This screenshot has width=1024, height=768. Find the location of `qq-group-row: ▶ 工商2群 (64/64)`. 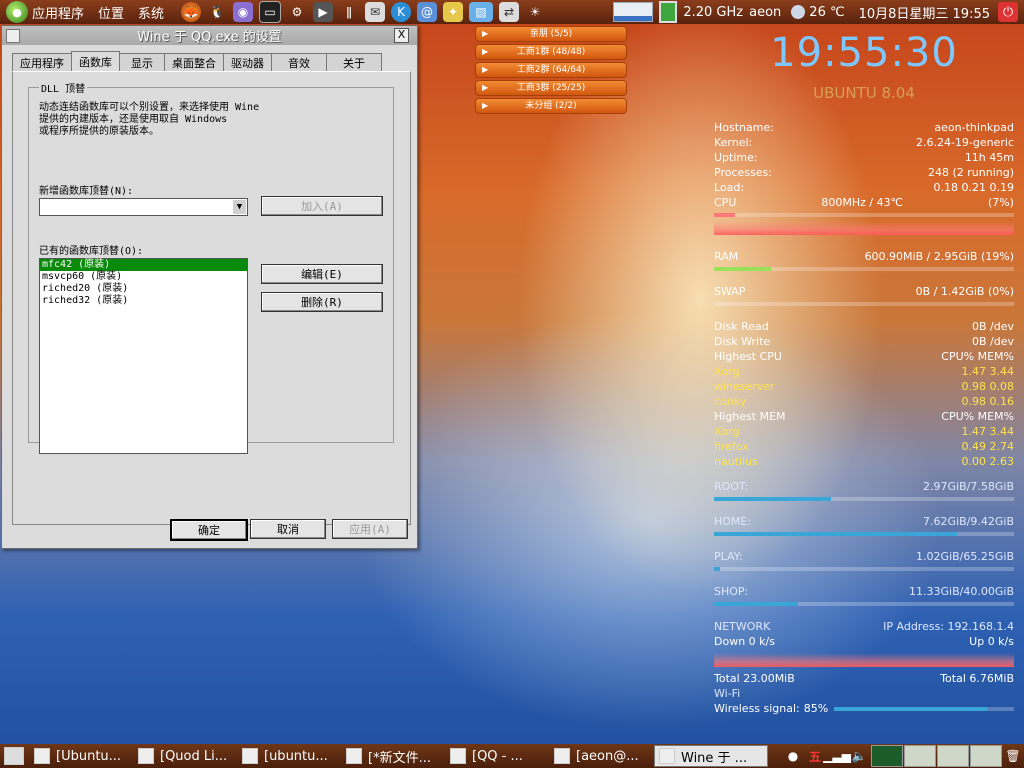

qq-group-row: ▶ 工商2群 (64/64) is located at coordinates (551, 70).